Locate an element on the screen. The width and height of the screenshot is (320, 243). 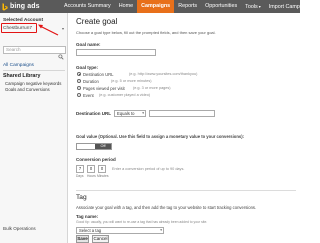
goal-type-event-hint: (e.g. customer played a video) is located at coordinates (125, 95).